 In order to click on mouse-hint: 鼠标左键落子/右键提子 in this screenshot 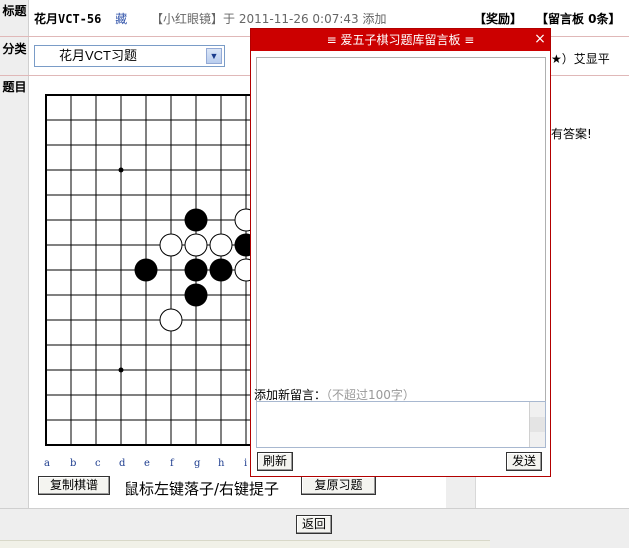, I will do `click(202, 489)`.